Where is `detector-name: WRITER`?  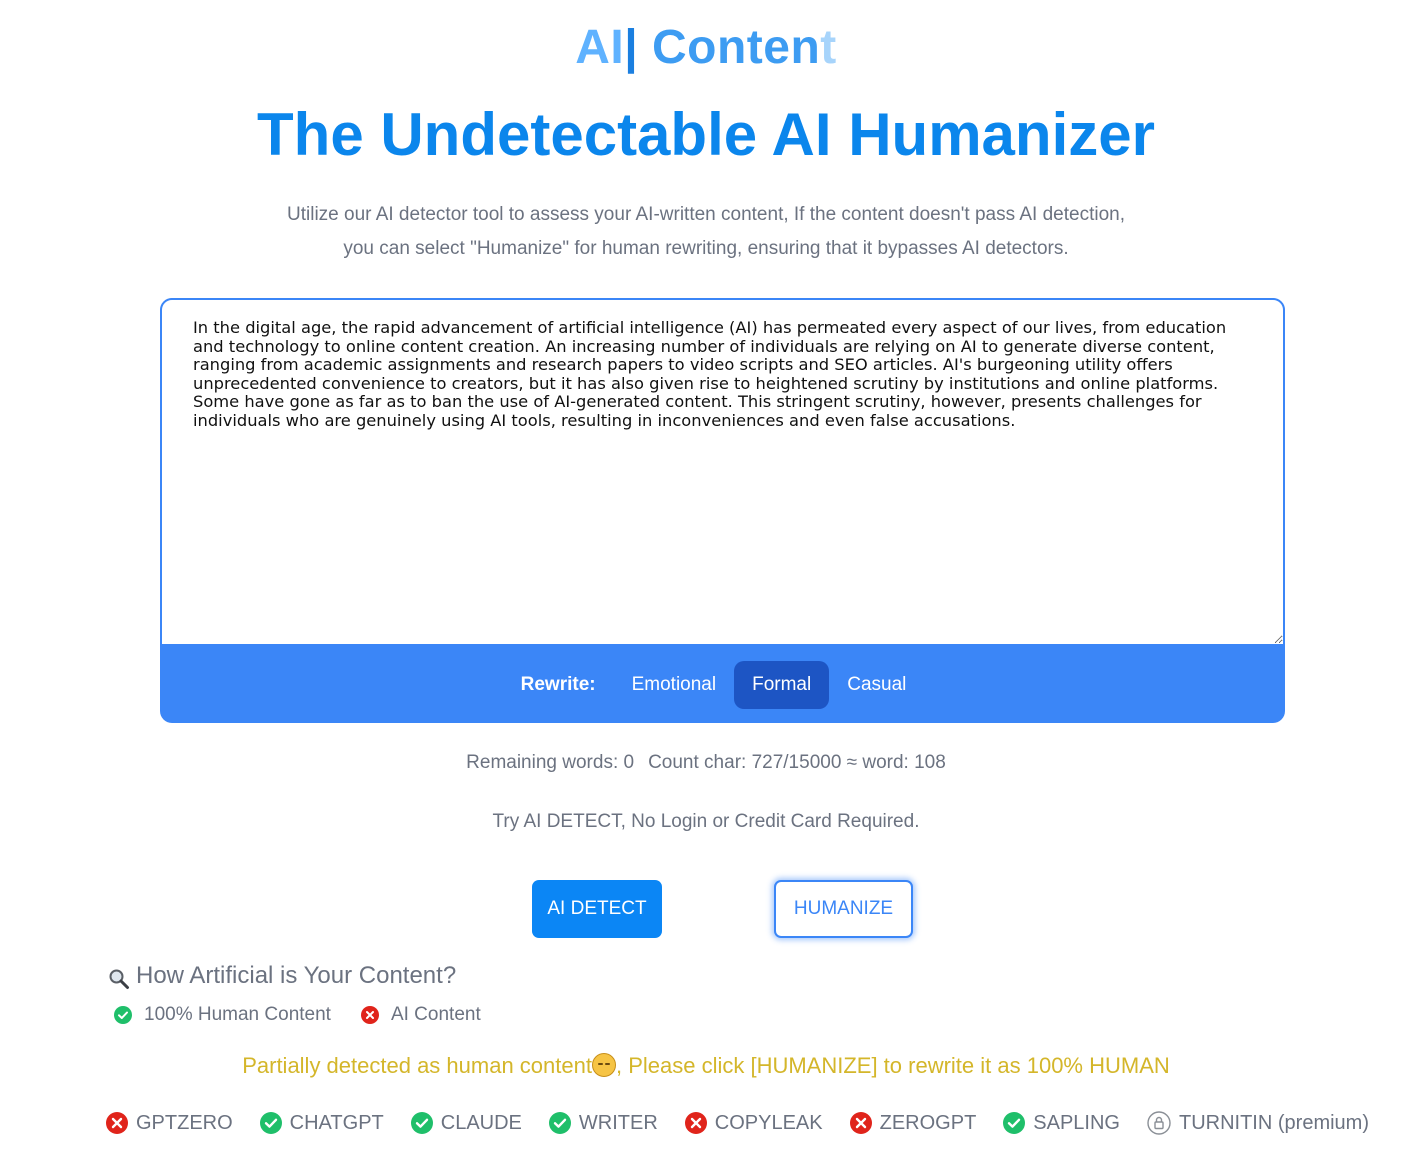
detector-name: WRITER is located at coordinates (618, 1122).